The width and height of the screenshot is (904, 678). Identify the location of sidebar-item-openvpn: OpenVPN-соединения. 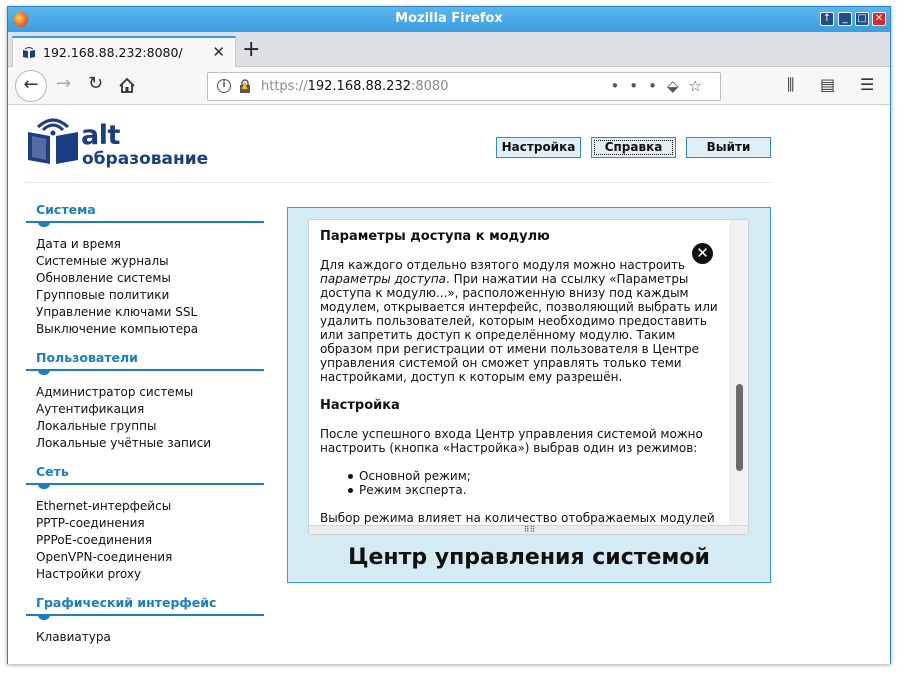
(146, 557).